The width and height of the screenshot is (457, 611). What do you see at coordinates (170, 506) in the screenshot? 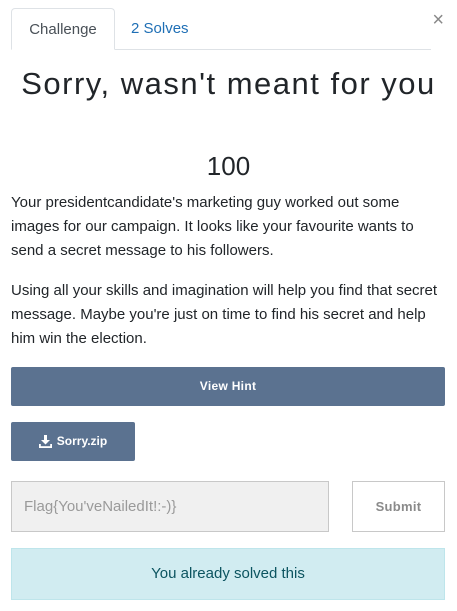
I see `flag-input` at bounding box center [170, 506].